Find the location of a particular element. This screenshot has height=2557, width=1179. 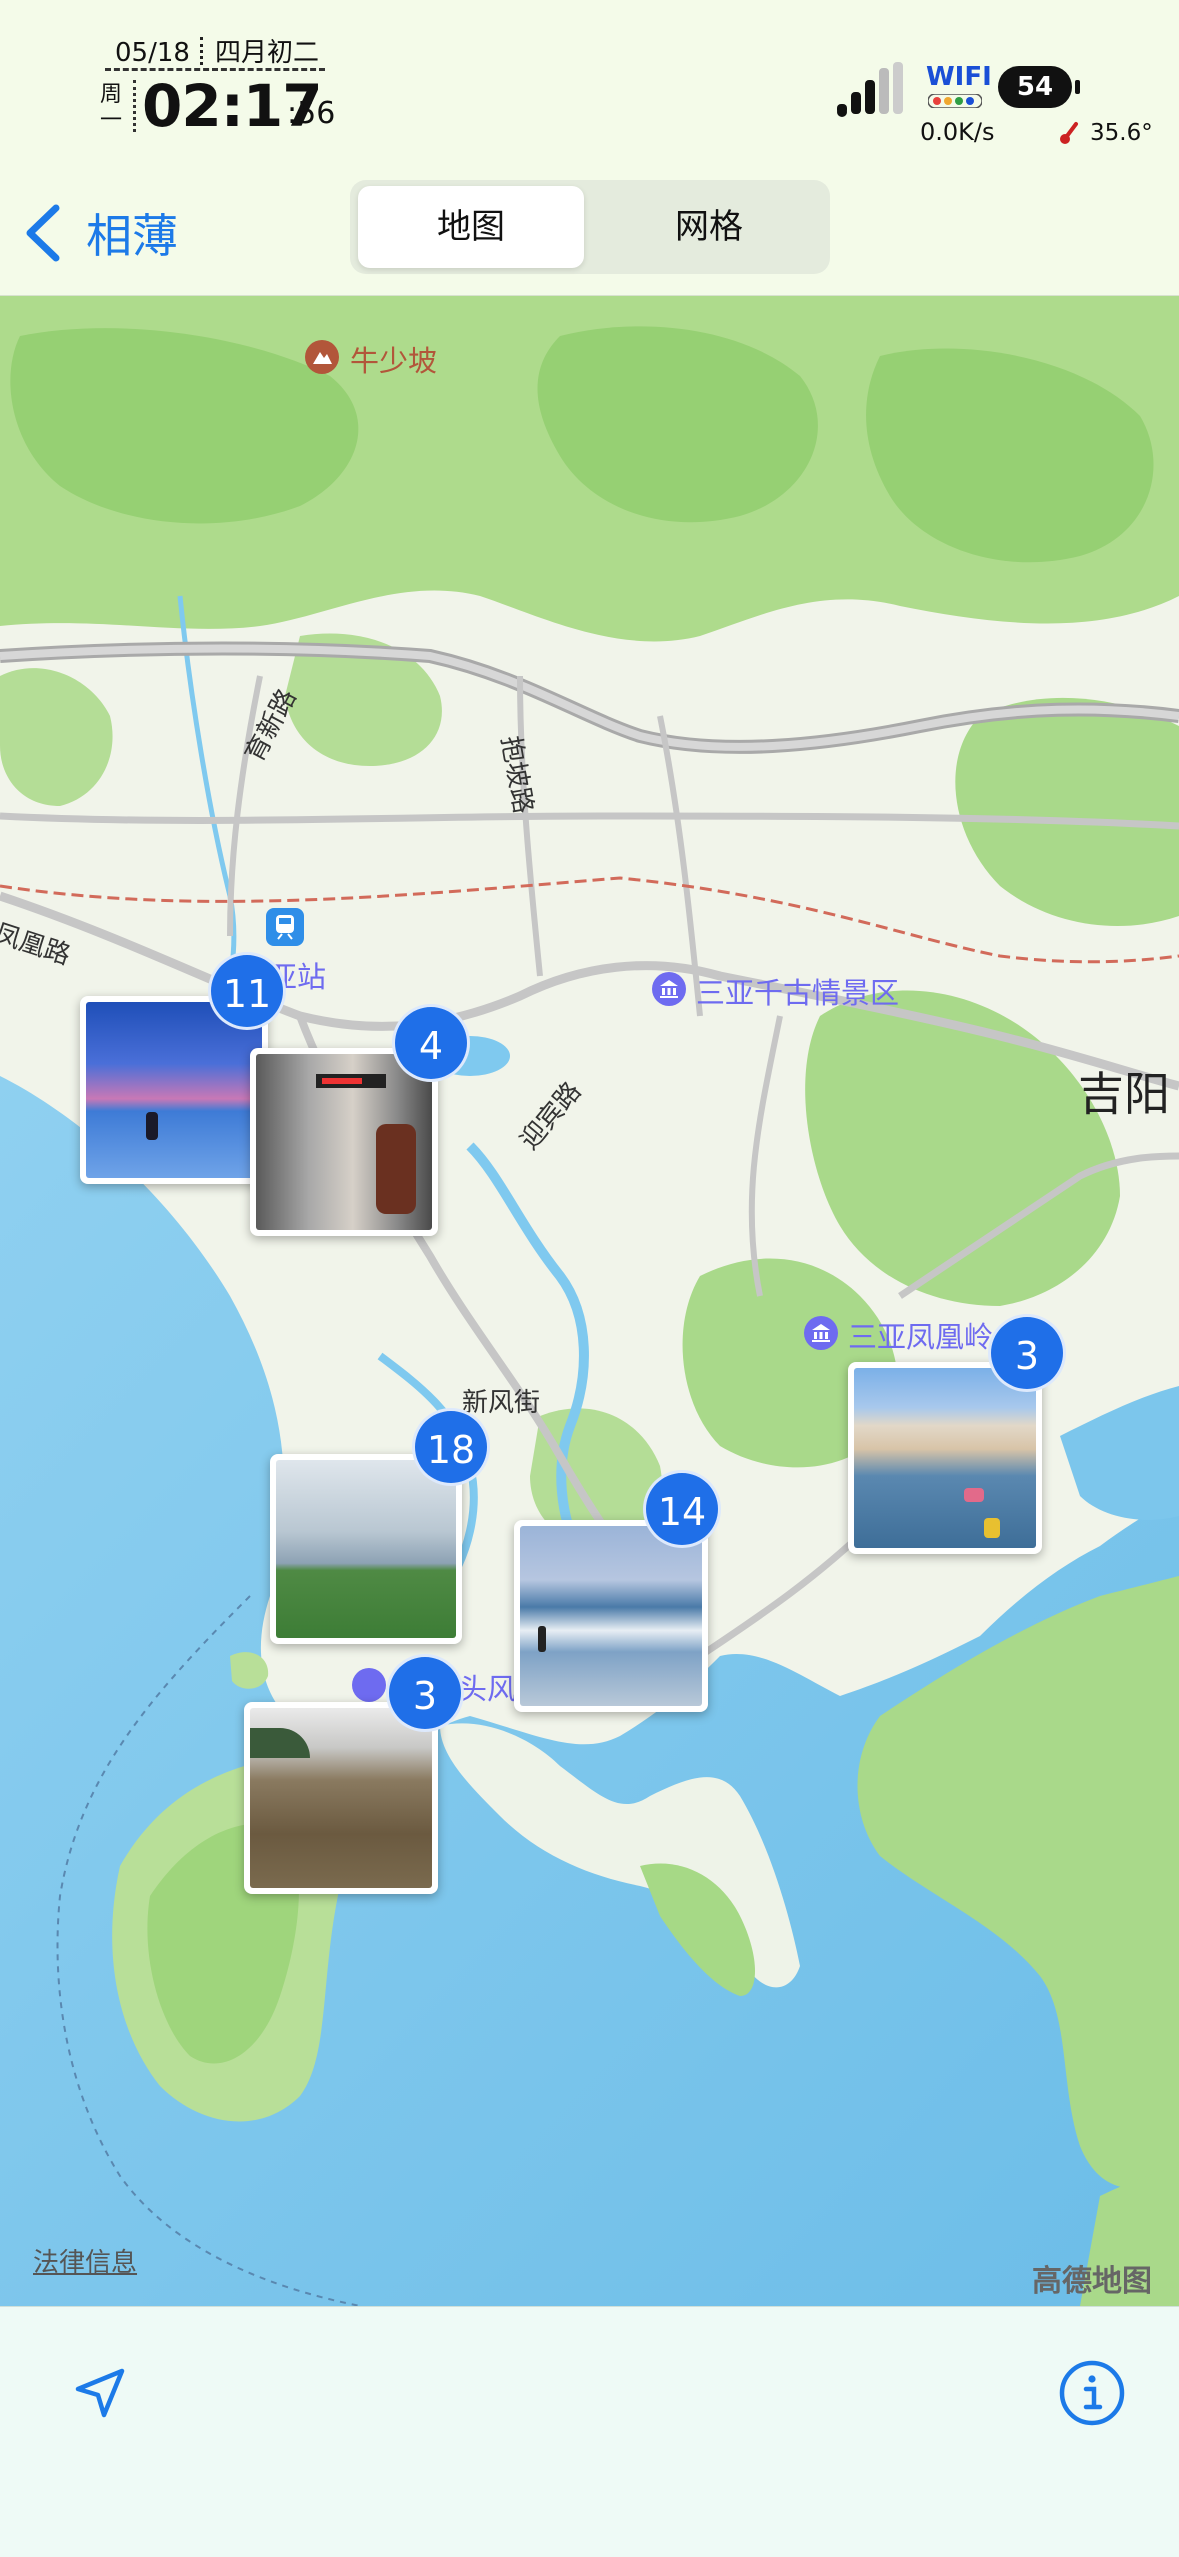

cluster-count-badge: 14 is located at coordinates (682, 1509).